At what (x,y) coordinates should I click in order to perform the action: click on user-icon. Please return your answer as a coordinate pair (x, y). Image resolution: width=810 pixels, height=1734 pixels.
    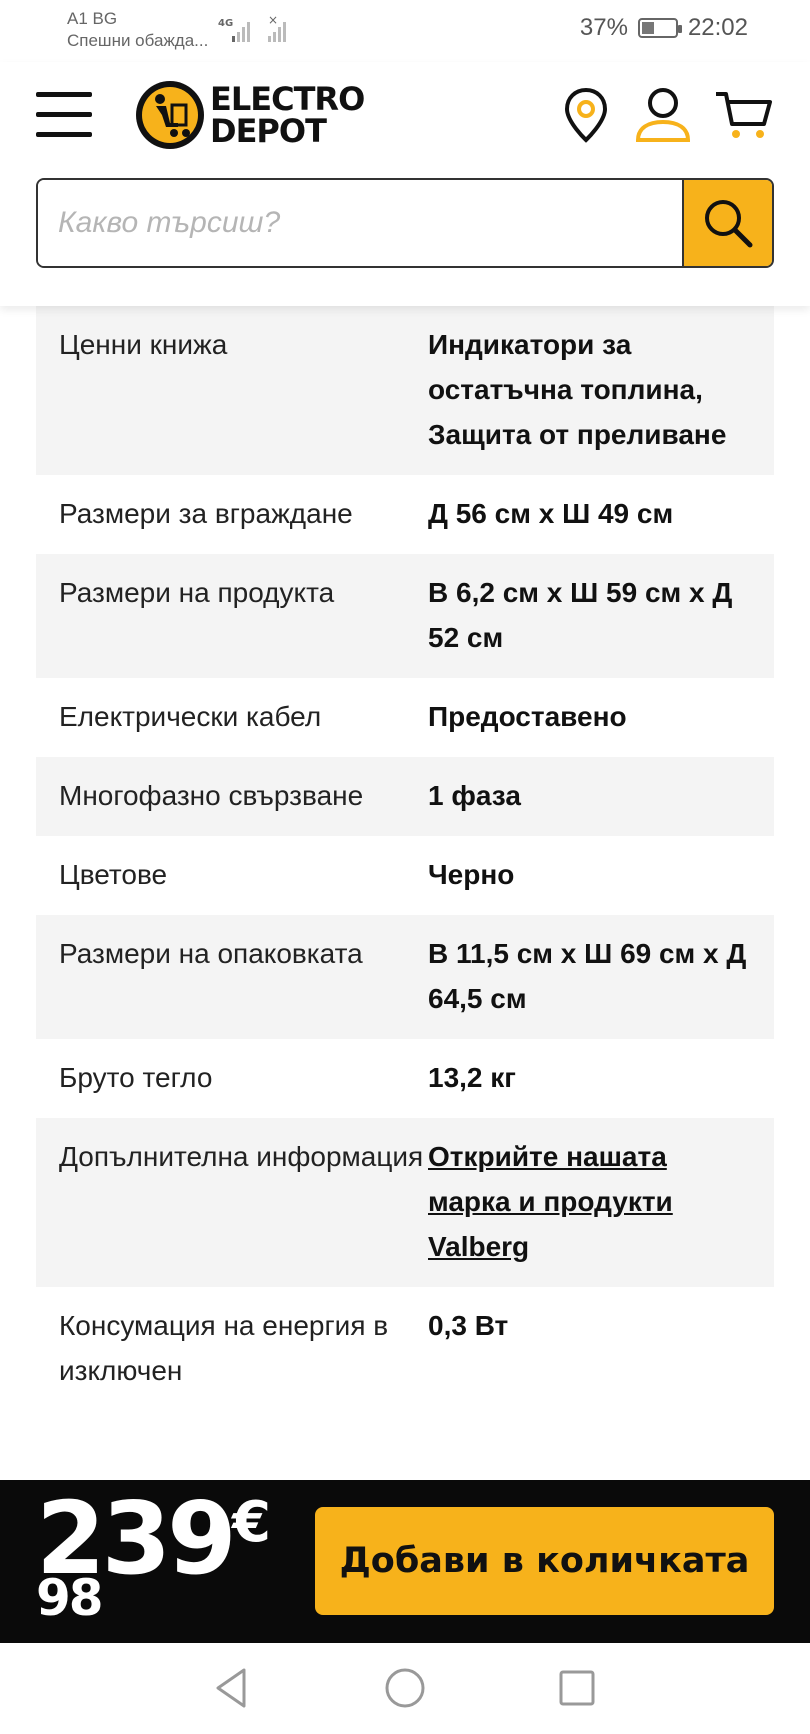
    Looking at the image, I should click on (663, 114).